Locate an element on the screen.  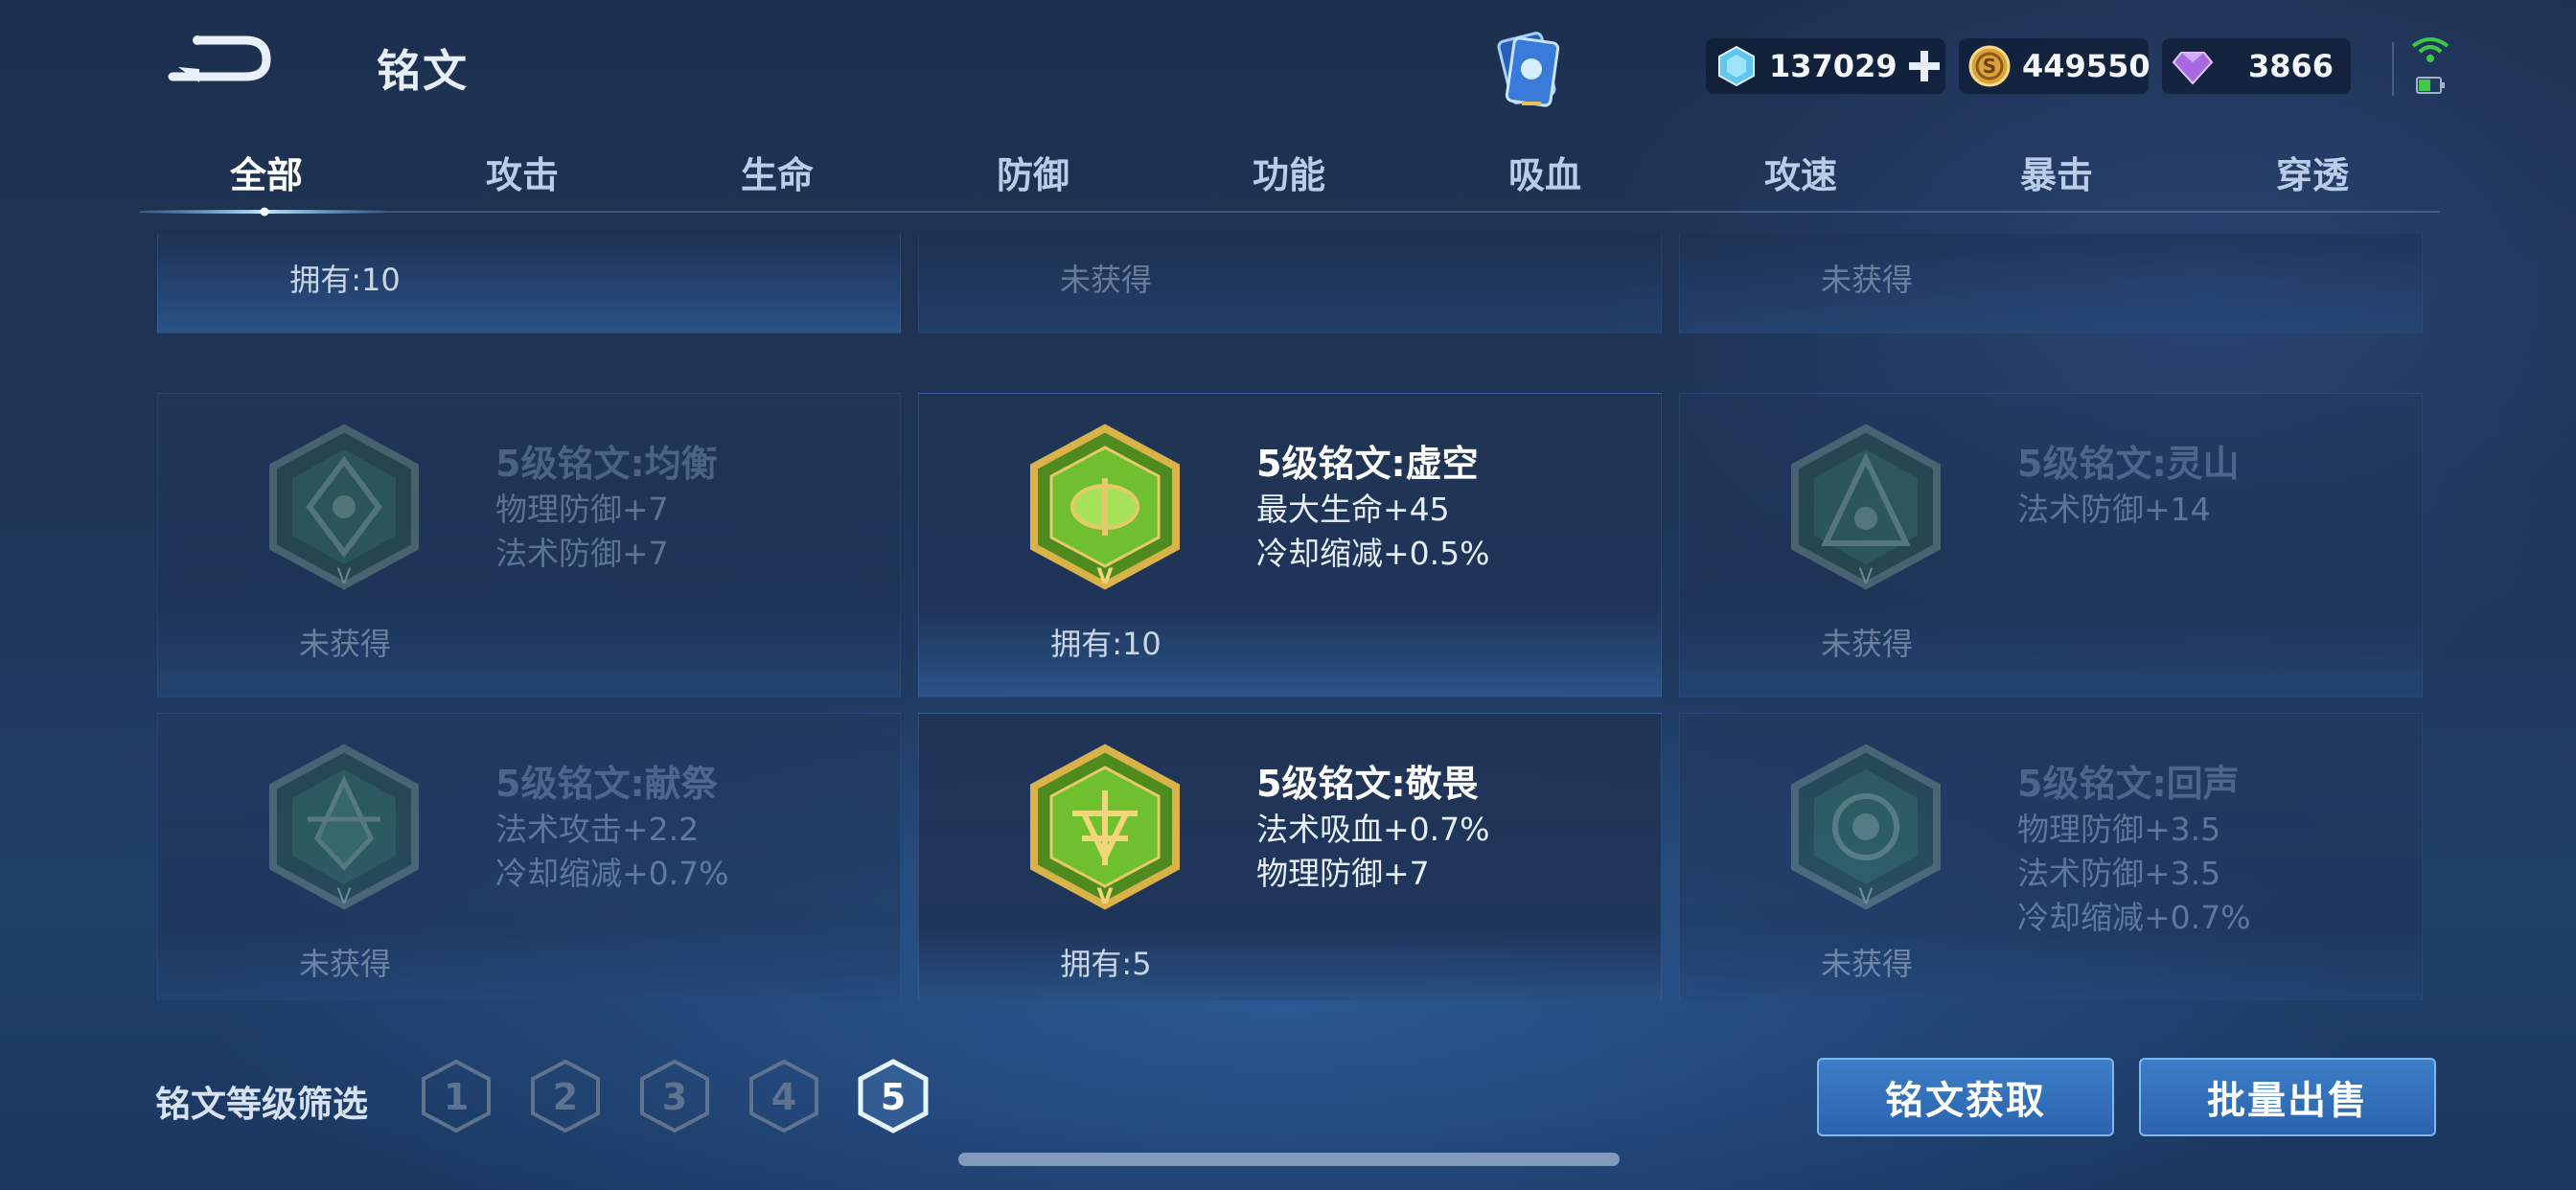
tab-all: 全部 is located at coordinates (266, 172).